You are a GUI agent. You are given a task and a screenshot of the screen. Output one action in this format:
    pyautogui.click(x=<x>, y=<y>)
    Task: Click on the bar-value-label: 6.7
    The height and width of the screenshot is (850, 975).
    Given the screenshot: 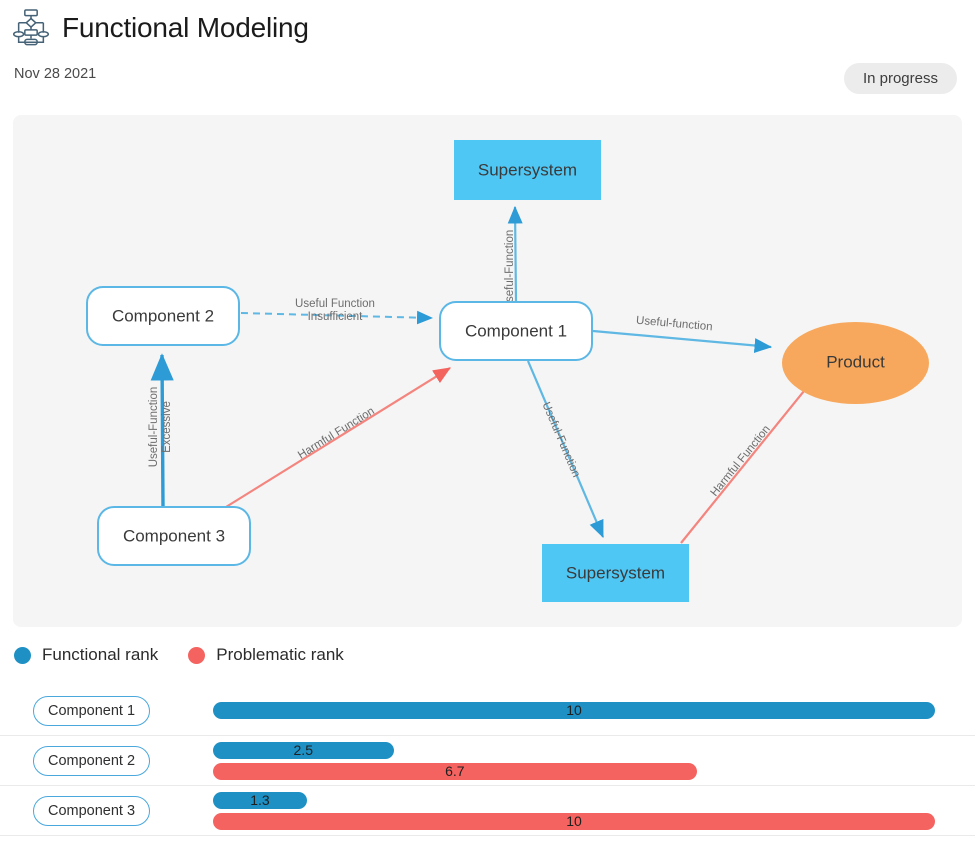 What is the action you would take?
    pyautogui.click(x=455, y=770)
    